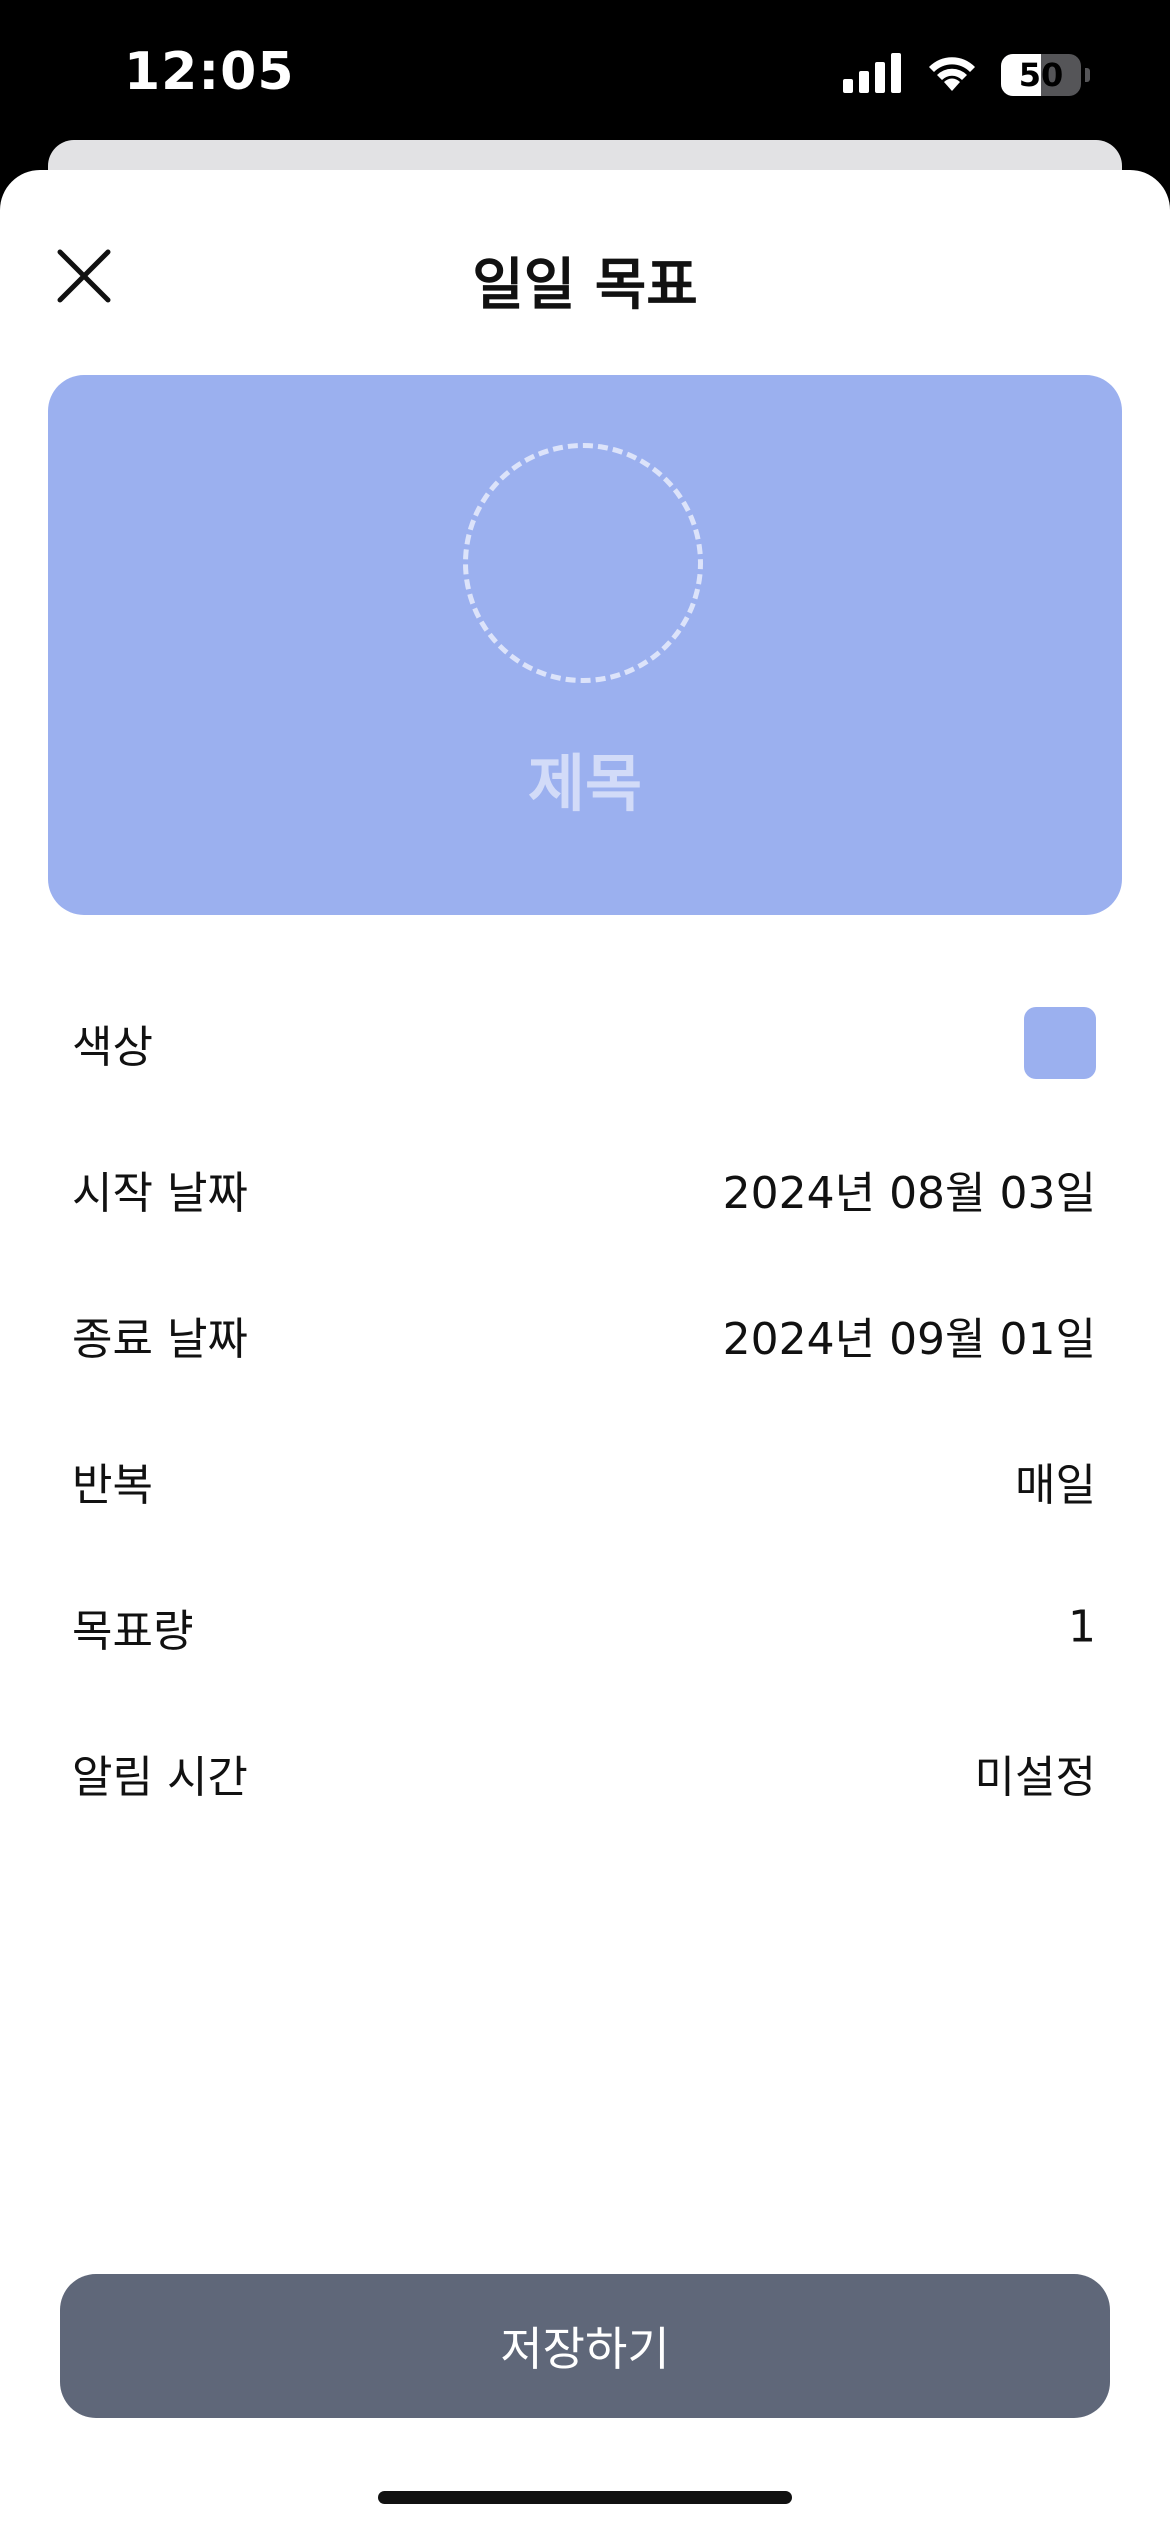 This screenshot has width=1170, height=2532. I want to click on signal-icon, so click(873, 75).